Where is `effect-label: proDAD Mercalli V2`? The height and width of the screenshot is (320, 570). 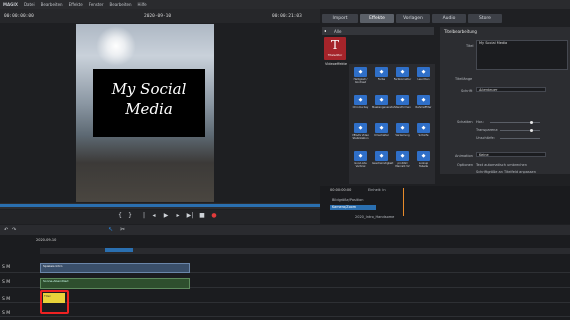
effect-label: proDAD Mercalli V2 is located at coordinates (402, 164).